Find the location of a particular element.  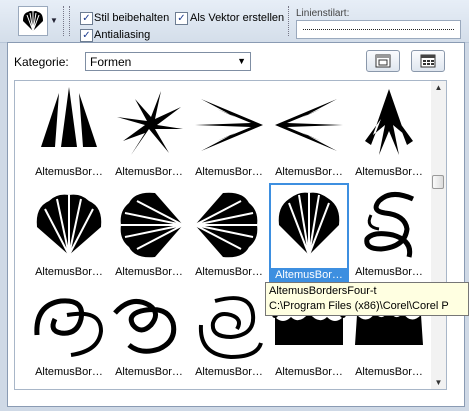

grid-view-button is located at coordinates (428, 61).